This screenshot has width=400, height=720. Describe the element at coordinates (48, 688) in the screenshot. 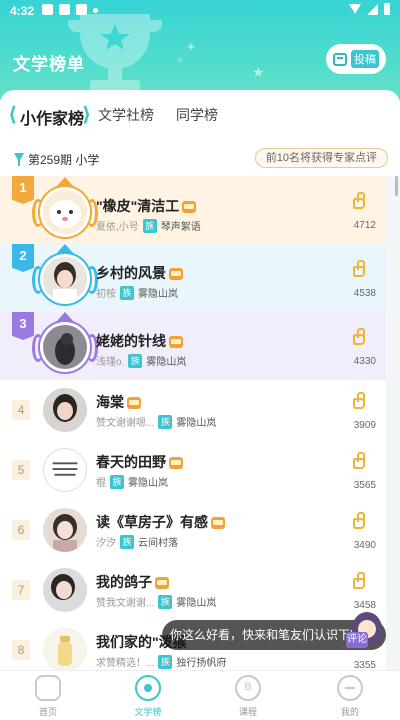

I see `home-icon` at that location.